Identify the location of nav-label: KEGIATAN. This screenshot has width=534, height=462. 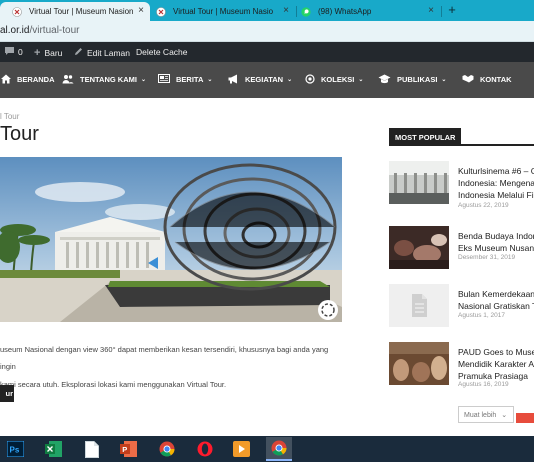
(264, 79).